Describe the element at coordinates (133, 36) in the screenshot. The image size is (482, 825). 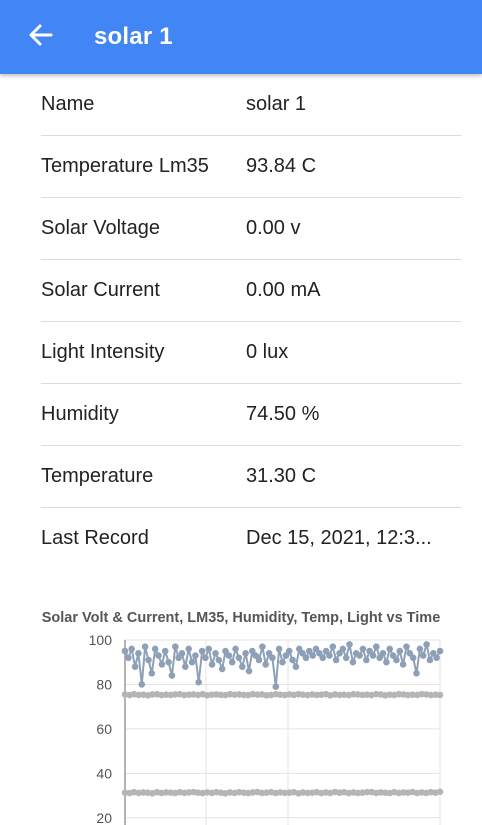
I see `page-title: solar 1` at that location.